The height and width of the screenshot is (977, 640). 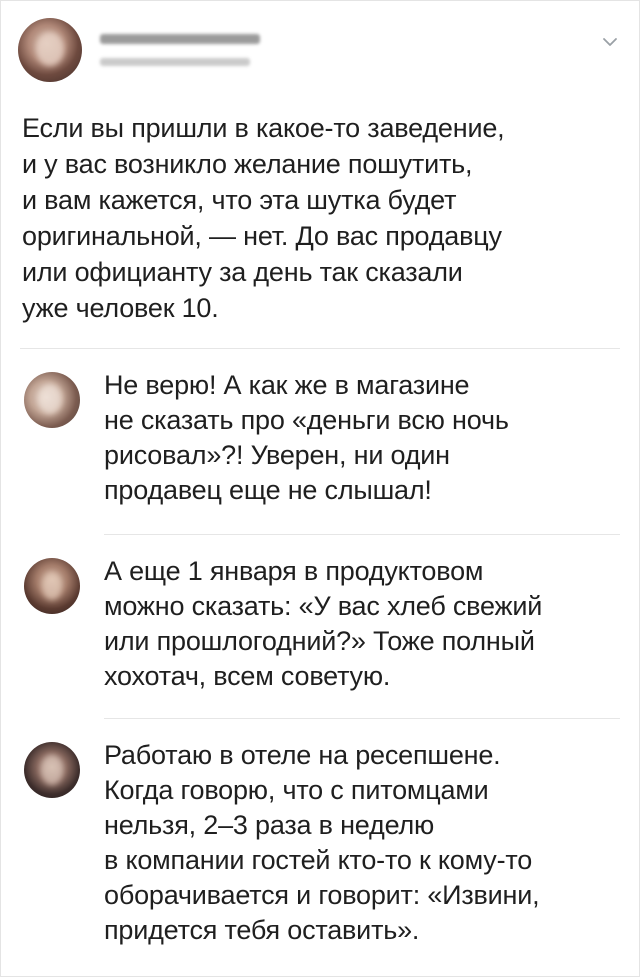 I want to click on reply-text-line: или прошлогодний?» Тоже полный, so click(x=319, y=641).